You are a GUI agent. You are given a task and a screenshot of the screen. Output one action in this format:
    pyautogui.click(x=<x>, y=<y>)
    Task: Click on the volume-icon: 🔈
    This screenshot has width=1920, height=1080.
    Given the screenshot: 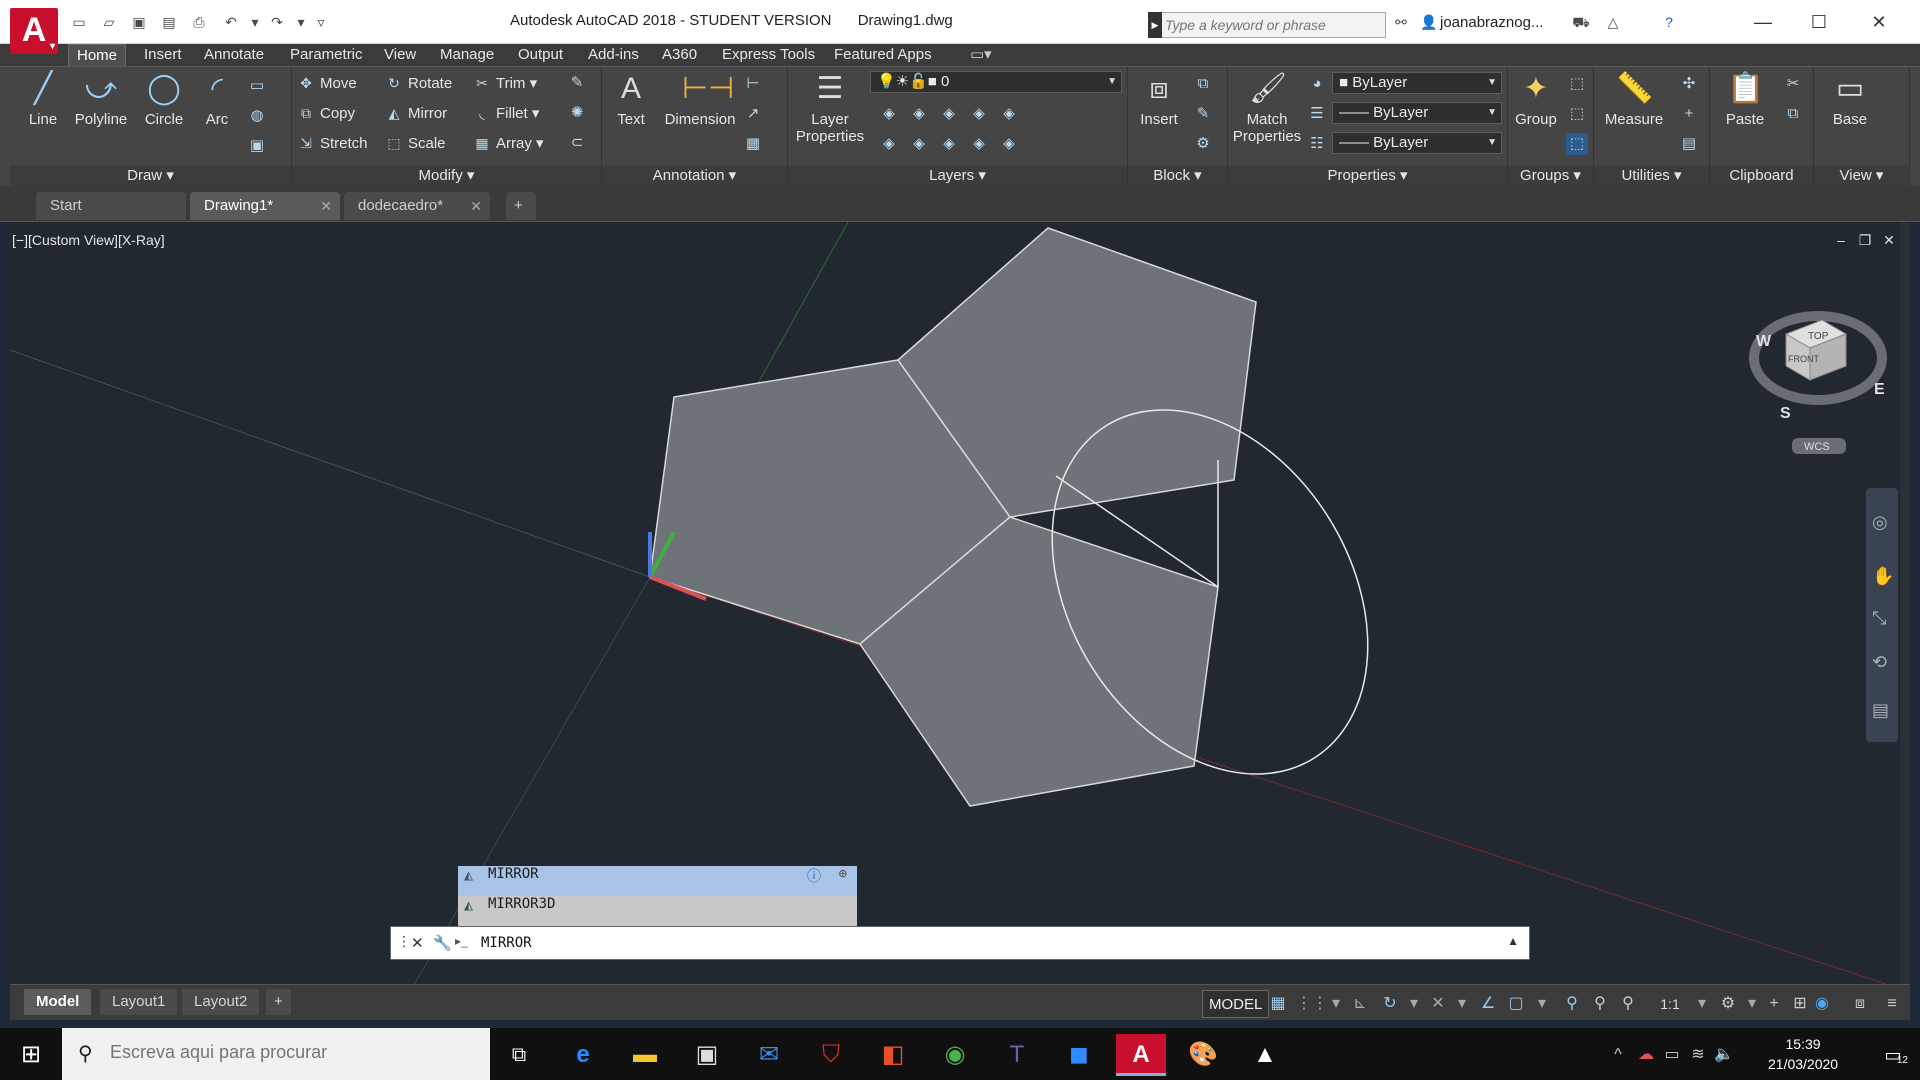 What is the action you would take?
    pyautogui.click(x=1724, y=1055)
    